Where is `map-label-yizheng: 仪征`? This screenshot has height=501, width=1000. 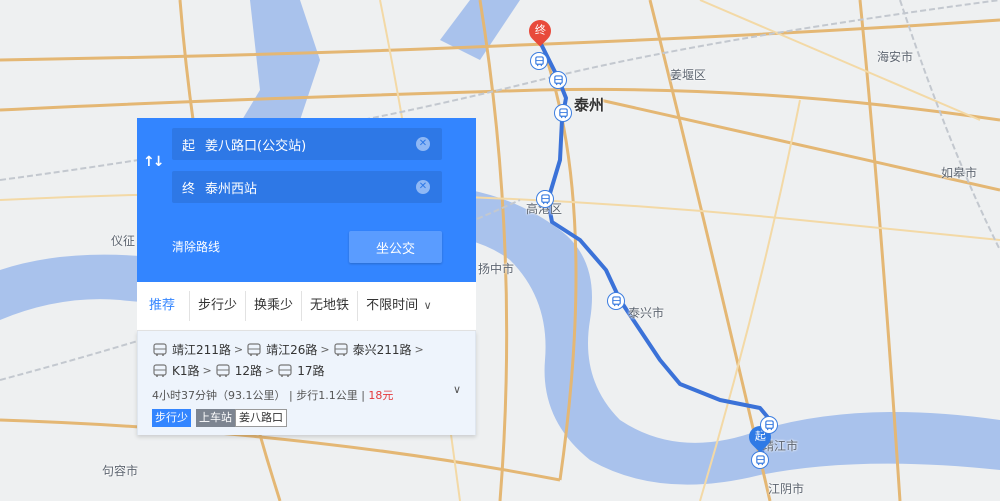 map-label-yizheng: 仪征 is located at coordinates (123, 241).